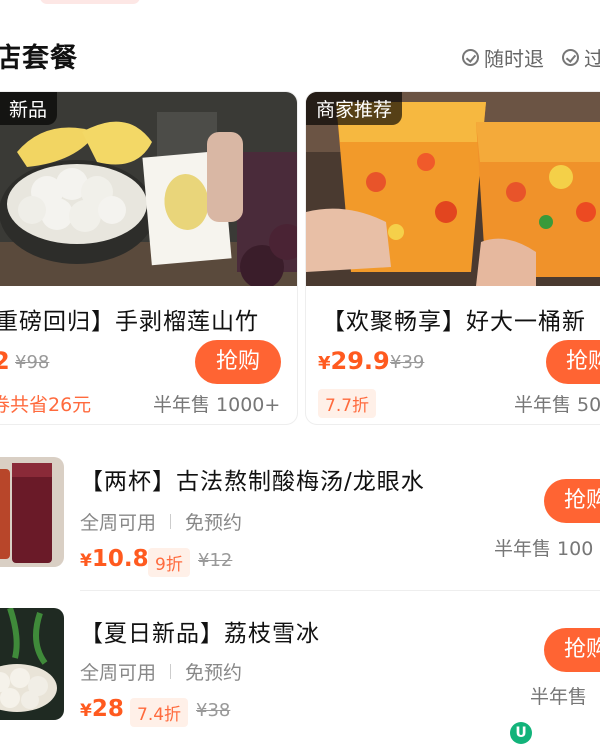  I want to click on sold-count: 半年售 100, so click(544, 549).